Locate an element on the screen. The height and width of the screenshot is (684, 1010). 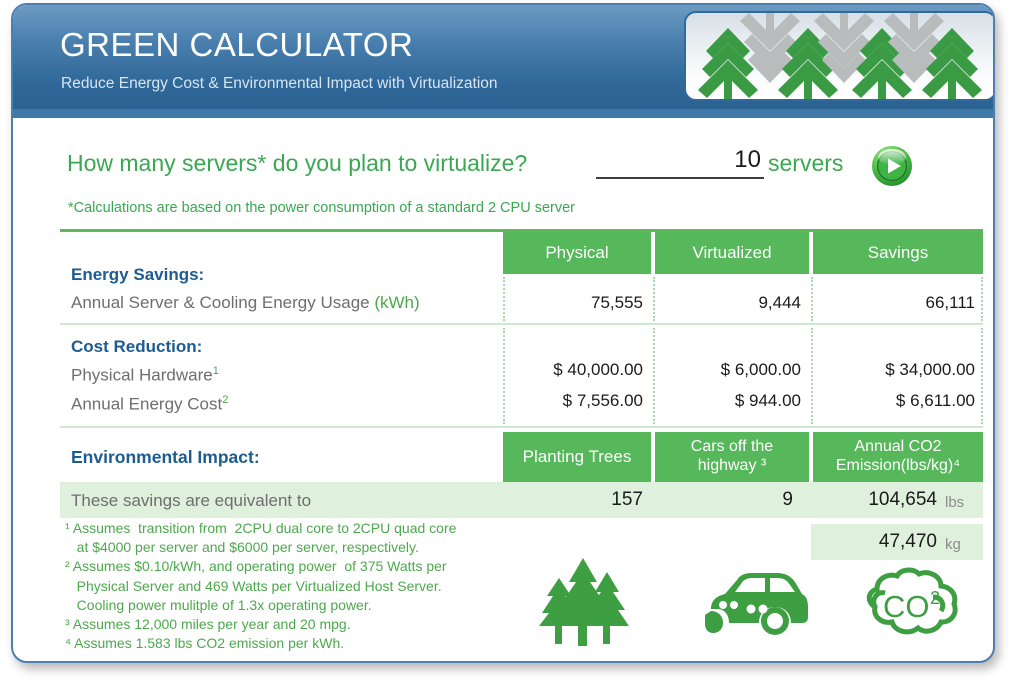
section-title-cost-reduction: Cost Reduction: is located at coordinates (137, 346).